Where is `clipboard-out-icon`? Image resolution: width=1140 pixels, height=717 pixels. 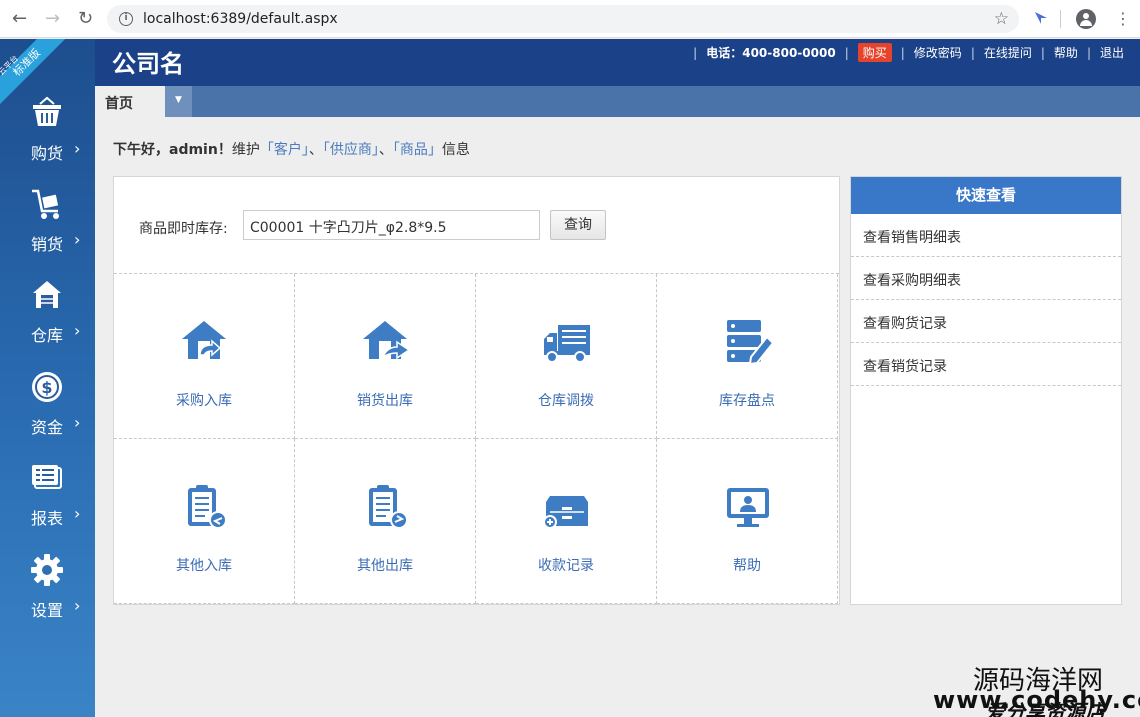
clipboard-out-icon is located at coordinates (388, 507).